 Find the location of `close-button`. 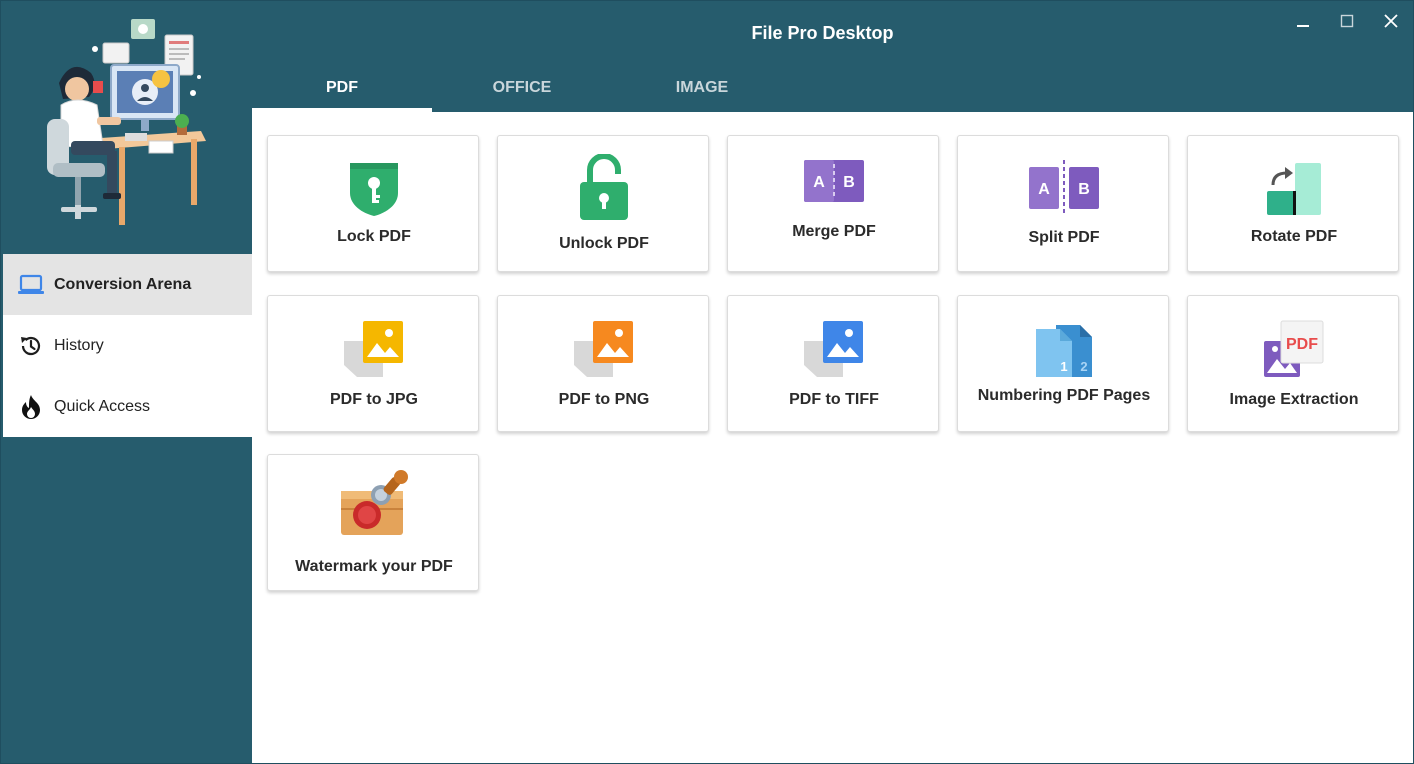

close-button is located at coordinates (1391, 21).